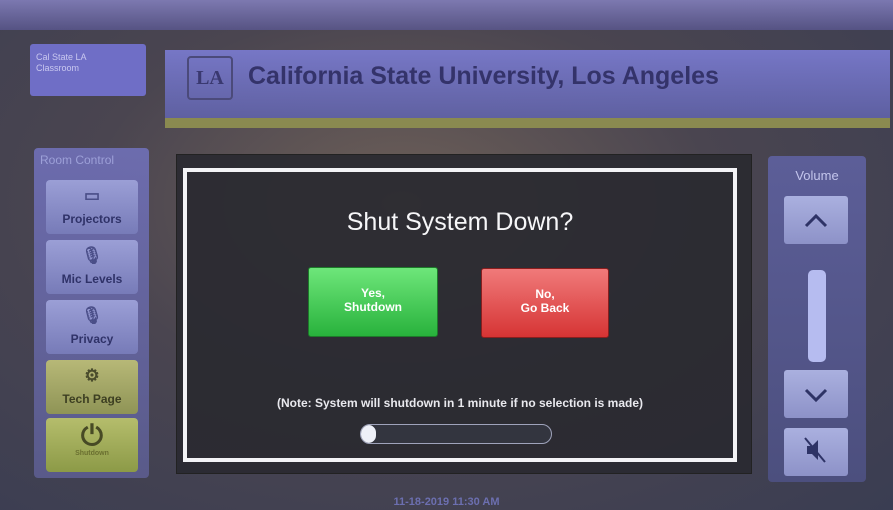  Describe the element at coordinates (545, 294) in the screenshot. I see `no-label-line1: No,` at that location.